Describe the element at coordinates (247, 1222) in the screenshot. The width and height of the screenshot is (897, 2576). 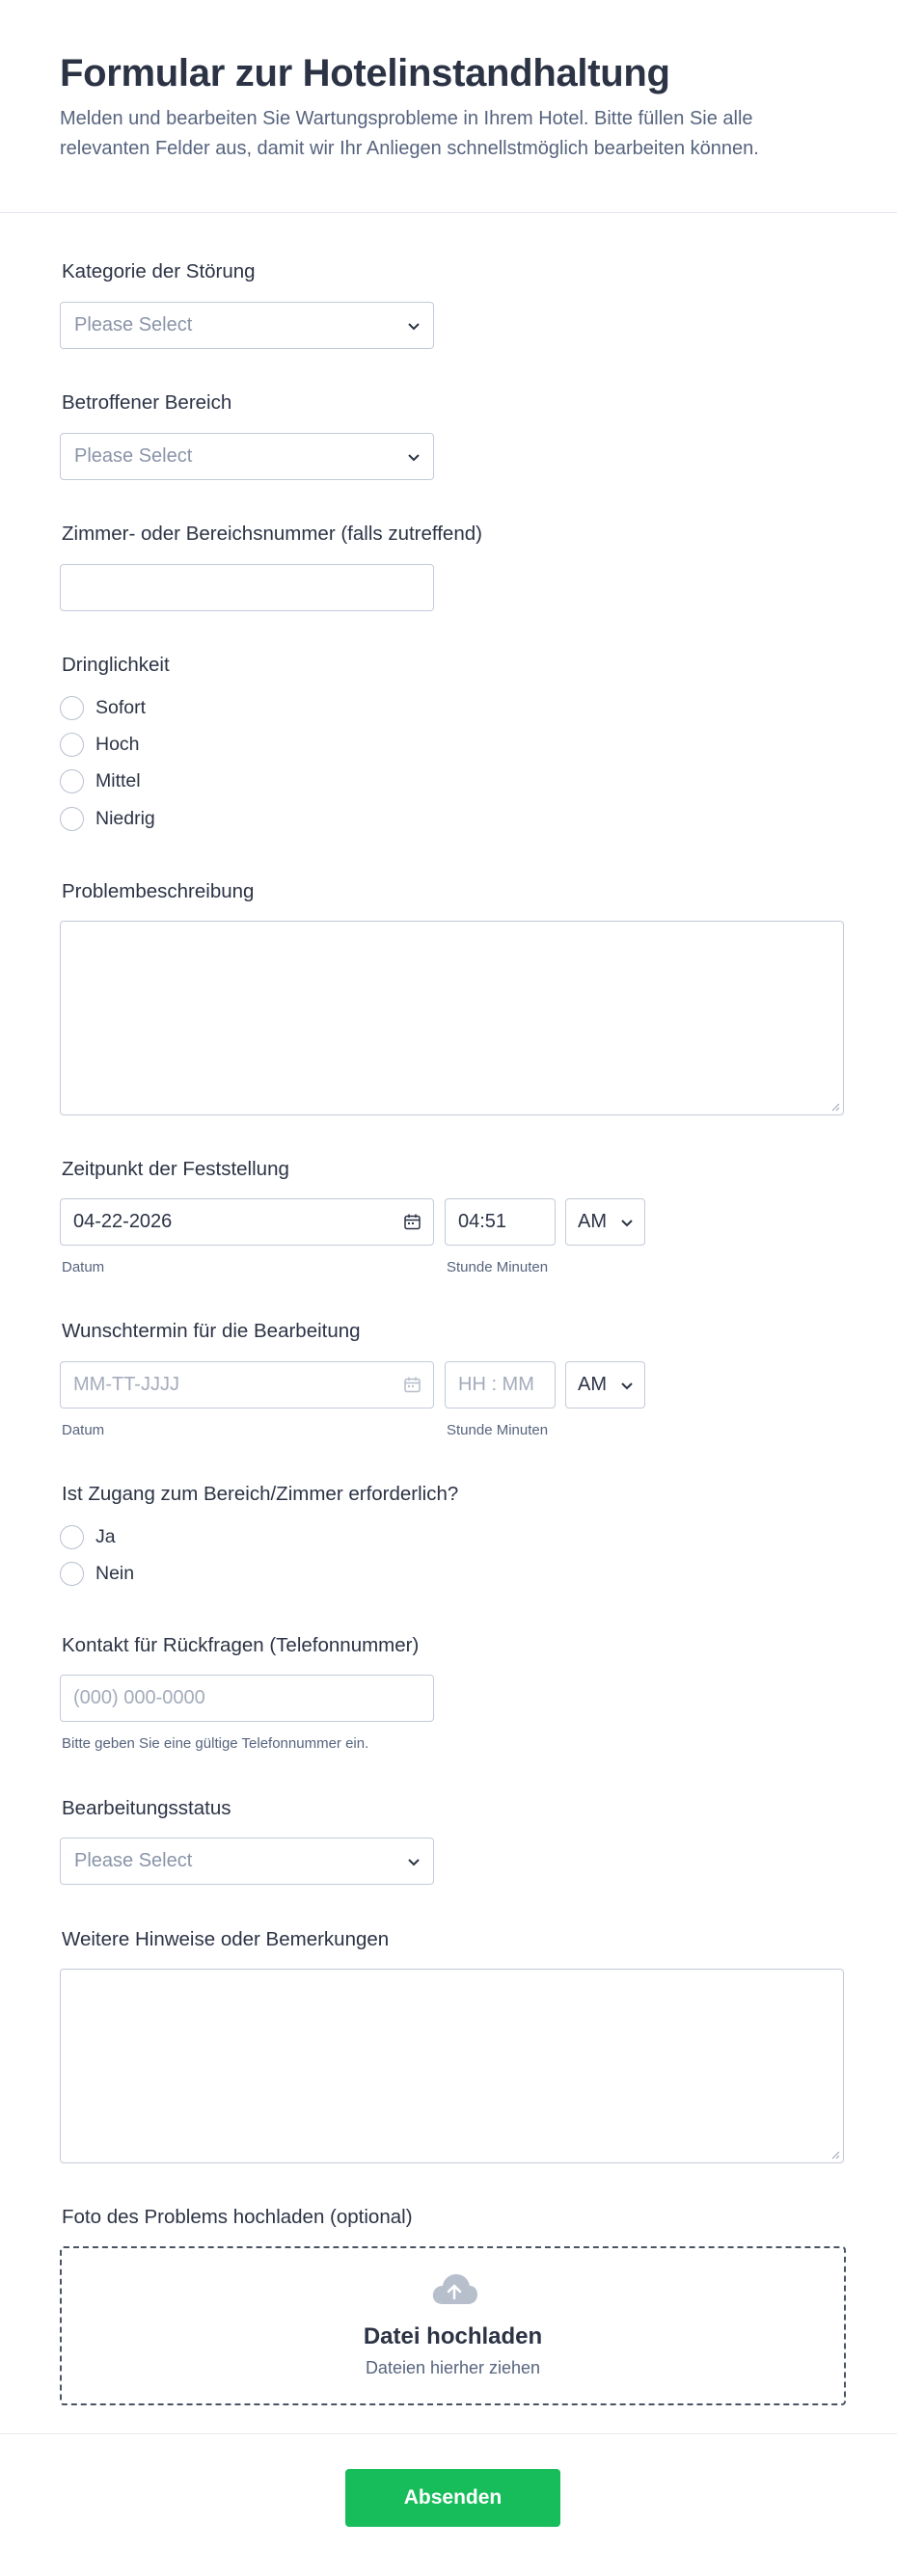
I see `detected-date-input: 04-22-2026` at that location.